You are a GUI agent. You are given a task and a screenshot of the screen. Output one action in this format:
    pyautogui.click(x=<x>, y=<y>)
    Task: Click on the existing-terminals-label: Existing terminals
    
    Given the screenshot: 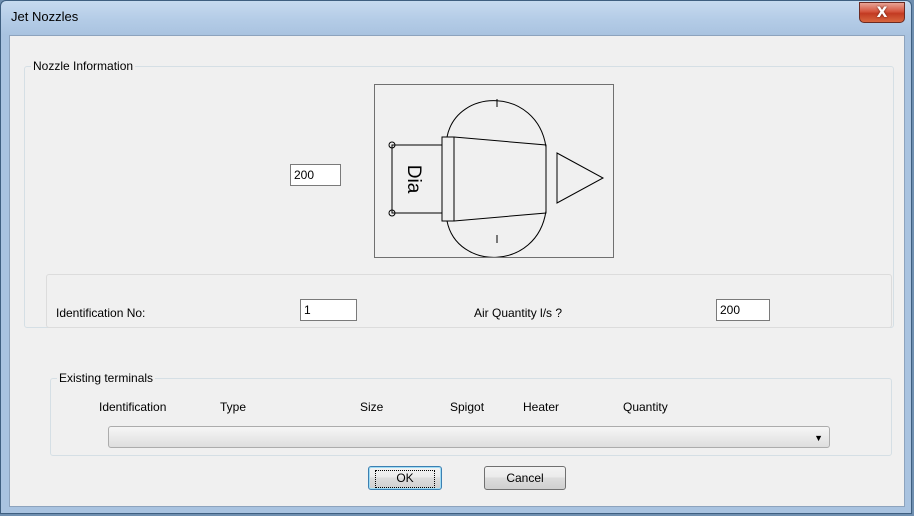 What is the action you would take?
    pyautogui.click(x=106, y=378)
    